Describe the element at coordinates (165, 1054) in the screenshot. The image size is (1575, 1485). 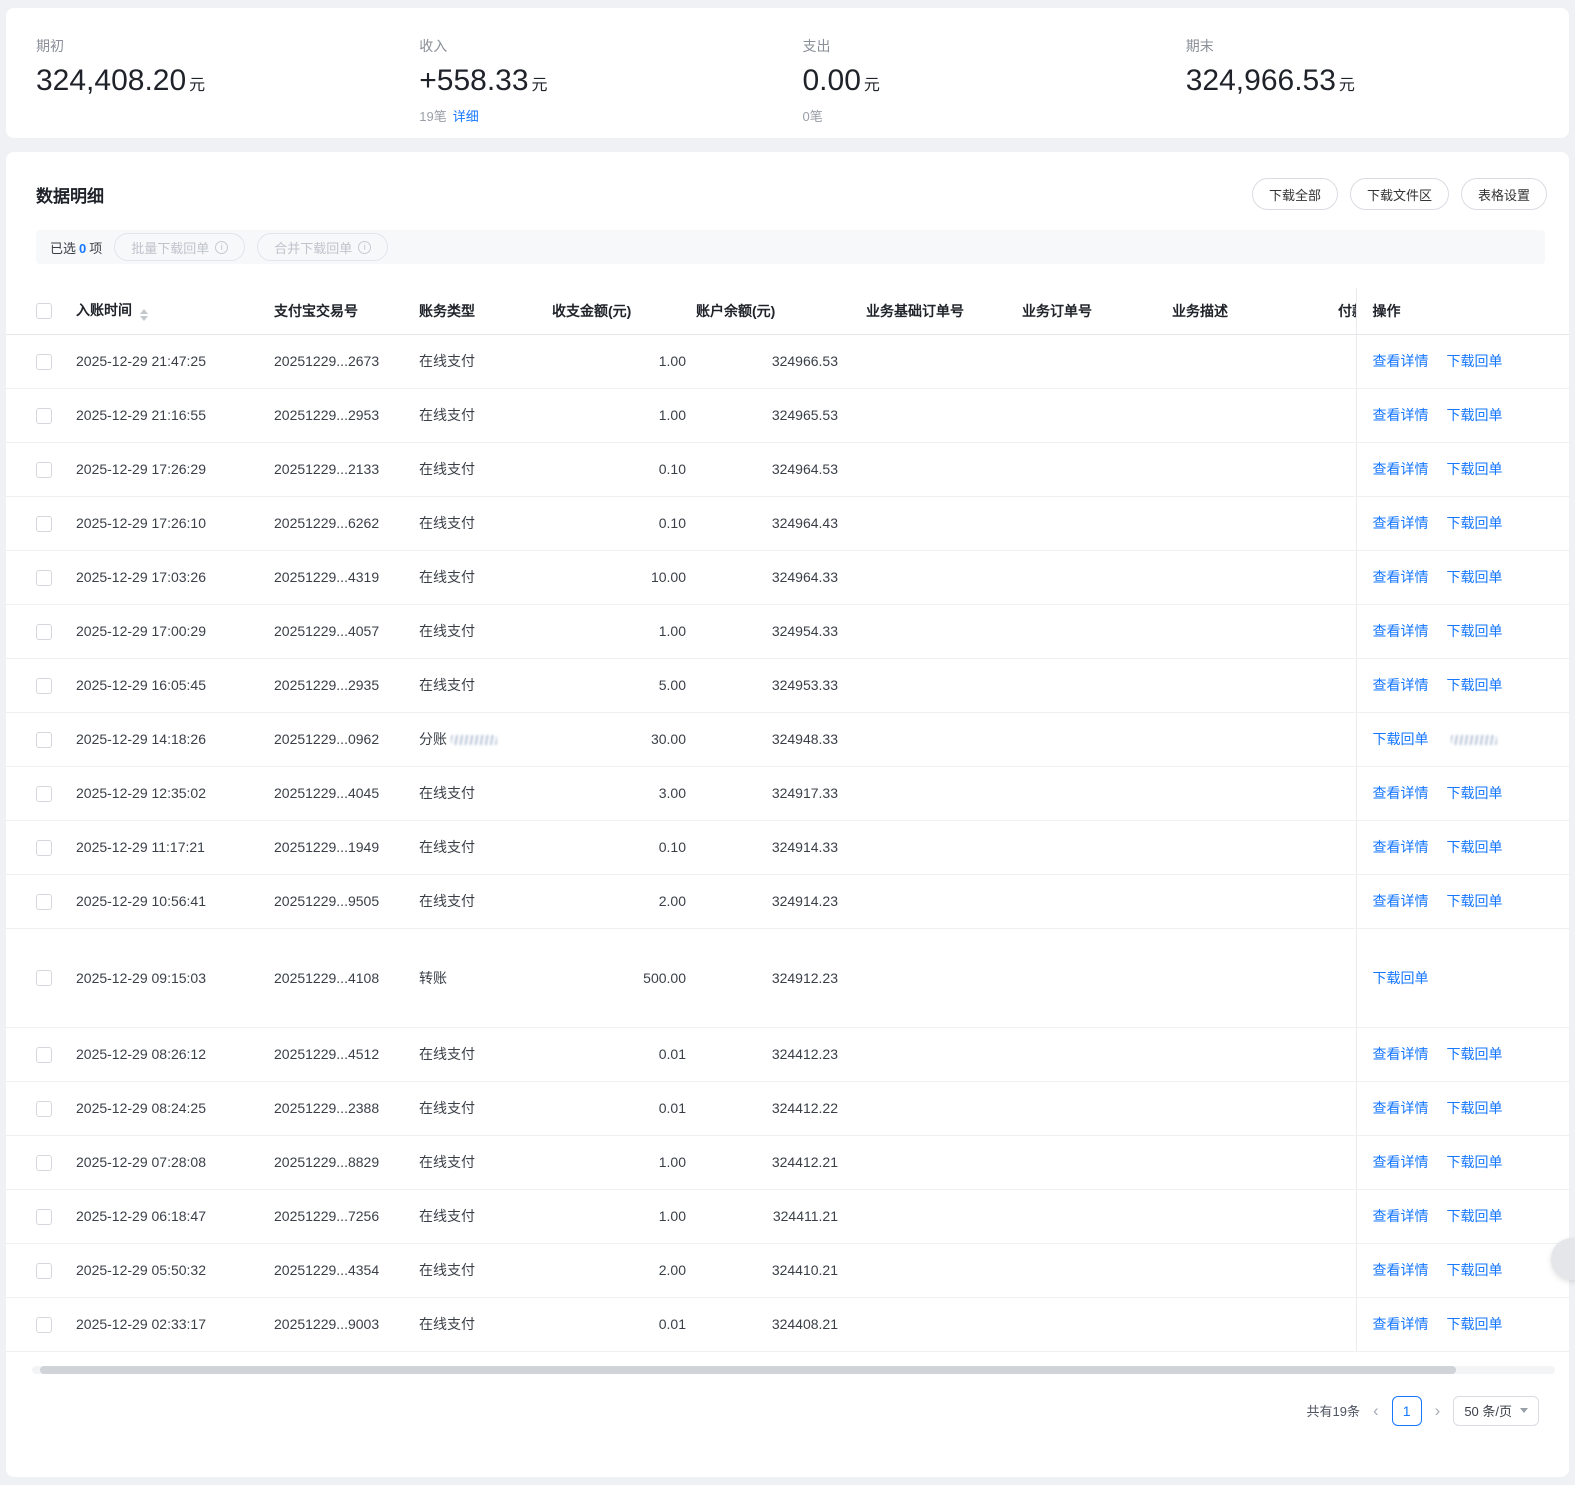
I see `cell-entry-time: 2025-12-29 08:26:12` at that location.